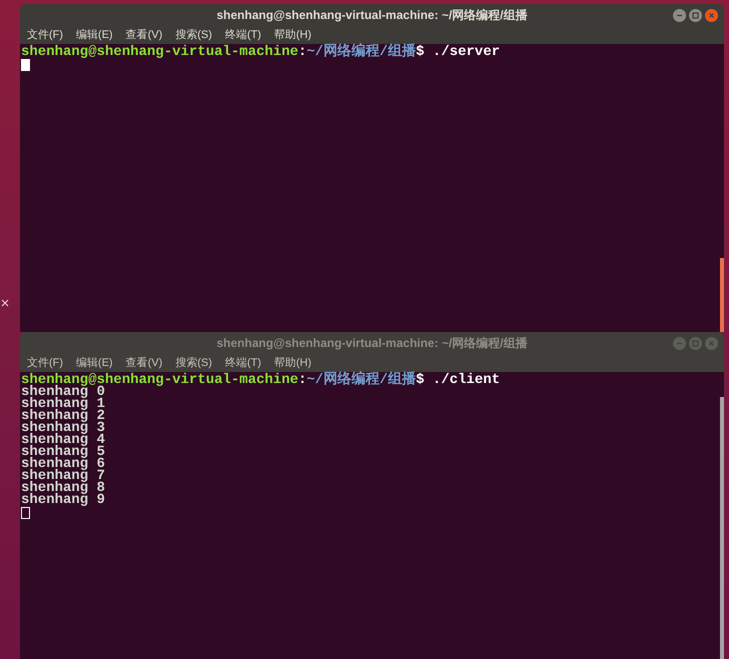  Describe the element at coordinates (63, 440) in the screenshot. I see `output-line: shenhang 4` at that location.